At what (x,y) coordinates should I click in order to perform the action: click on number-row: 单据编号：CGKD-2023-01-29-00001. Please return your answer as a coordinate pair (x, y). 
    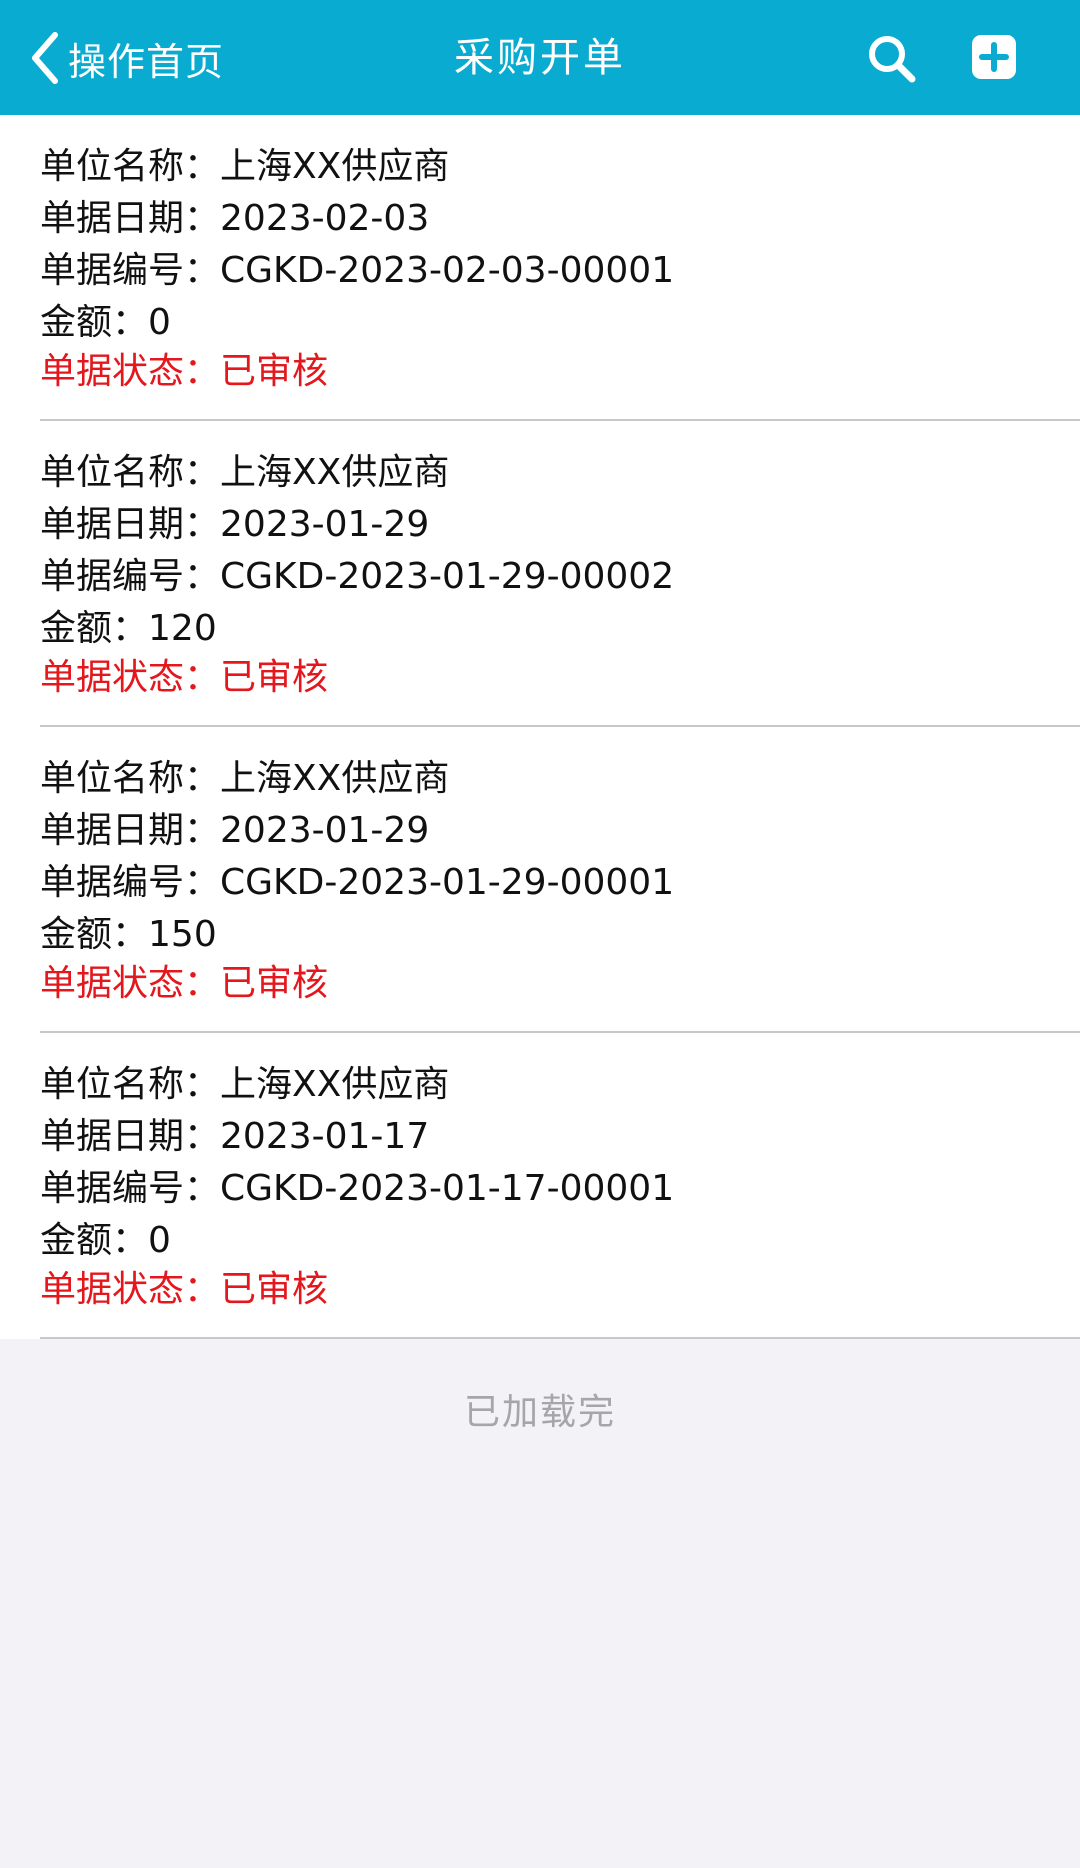
    Looking at the image, I should click on (357, 883).